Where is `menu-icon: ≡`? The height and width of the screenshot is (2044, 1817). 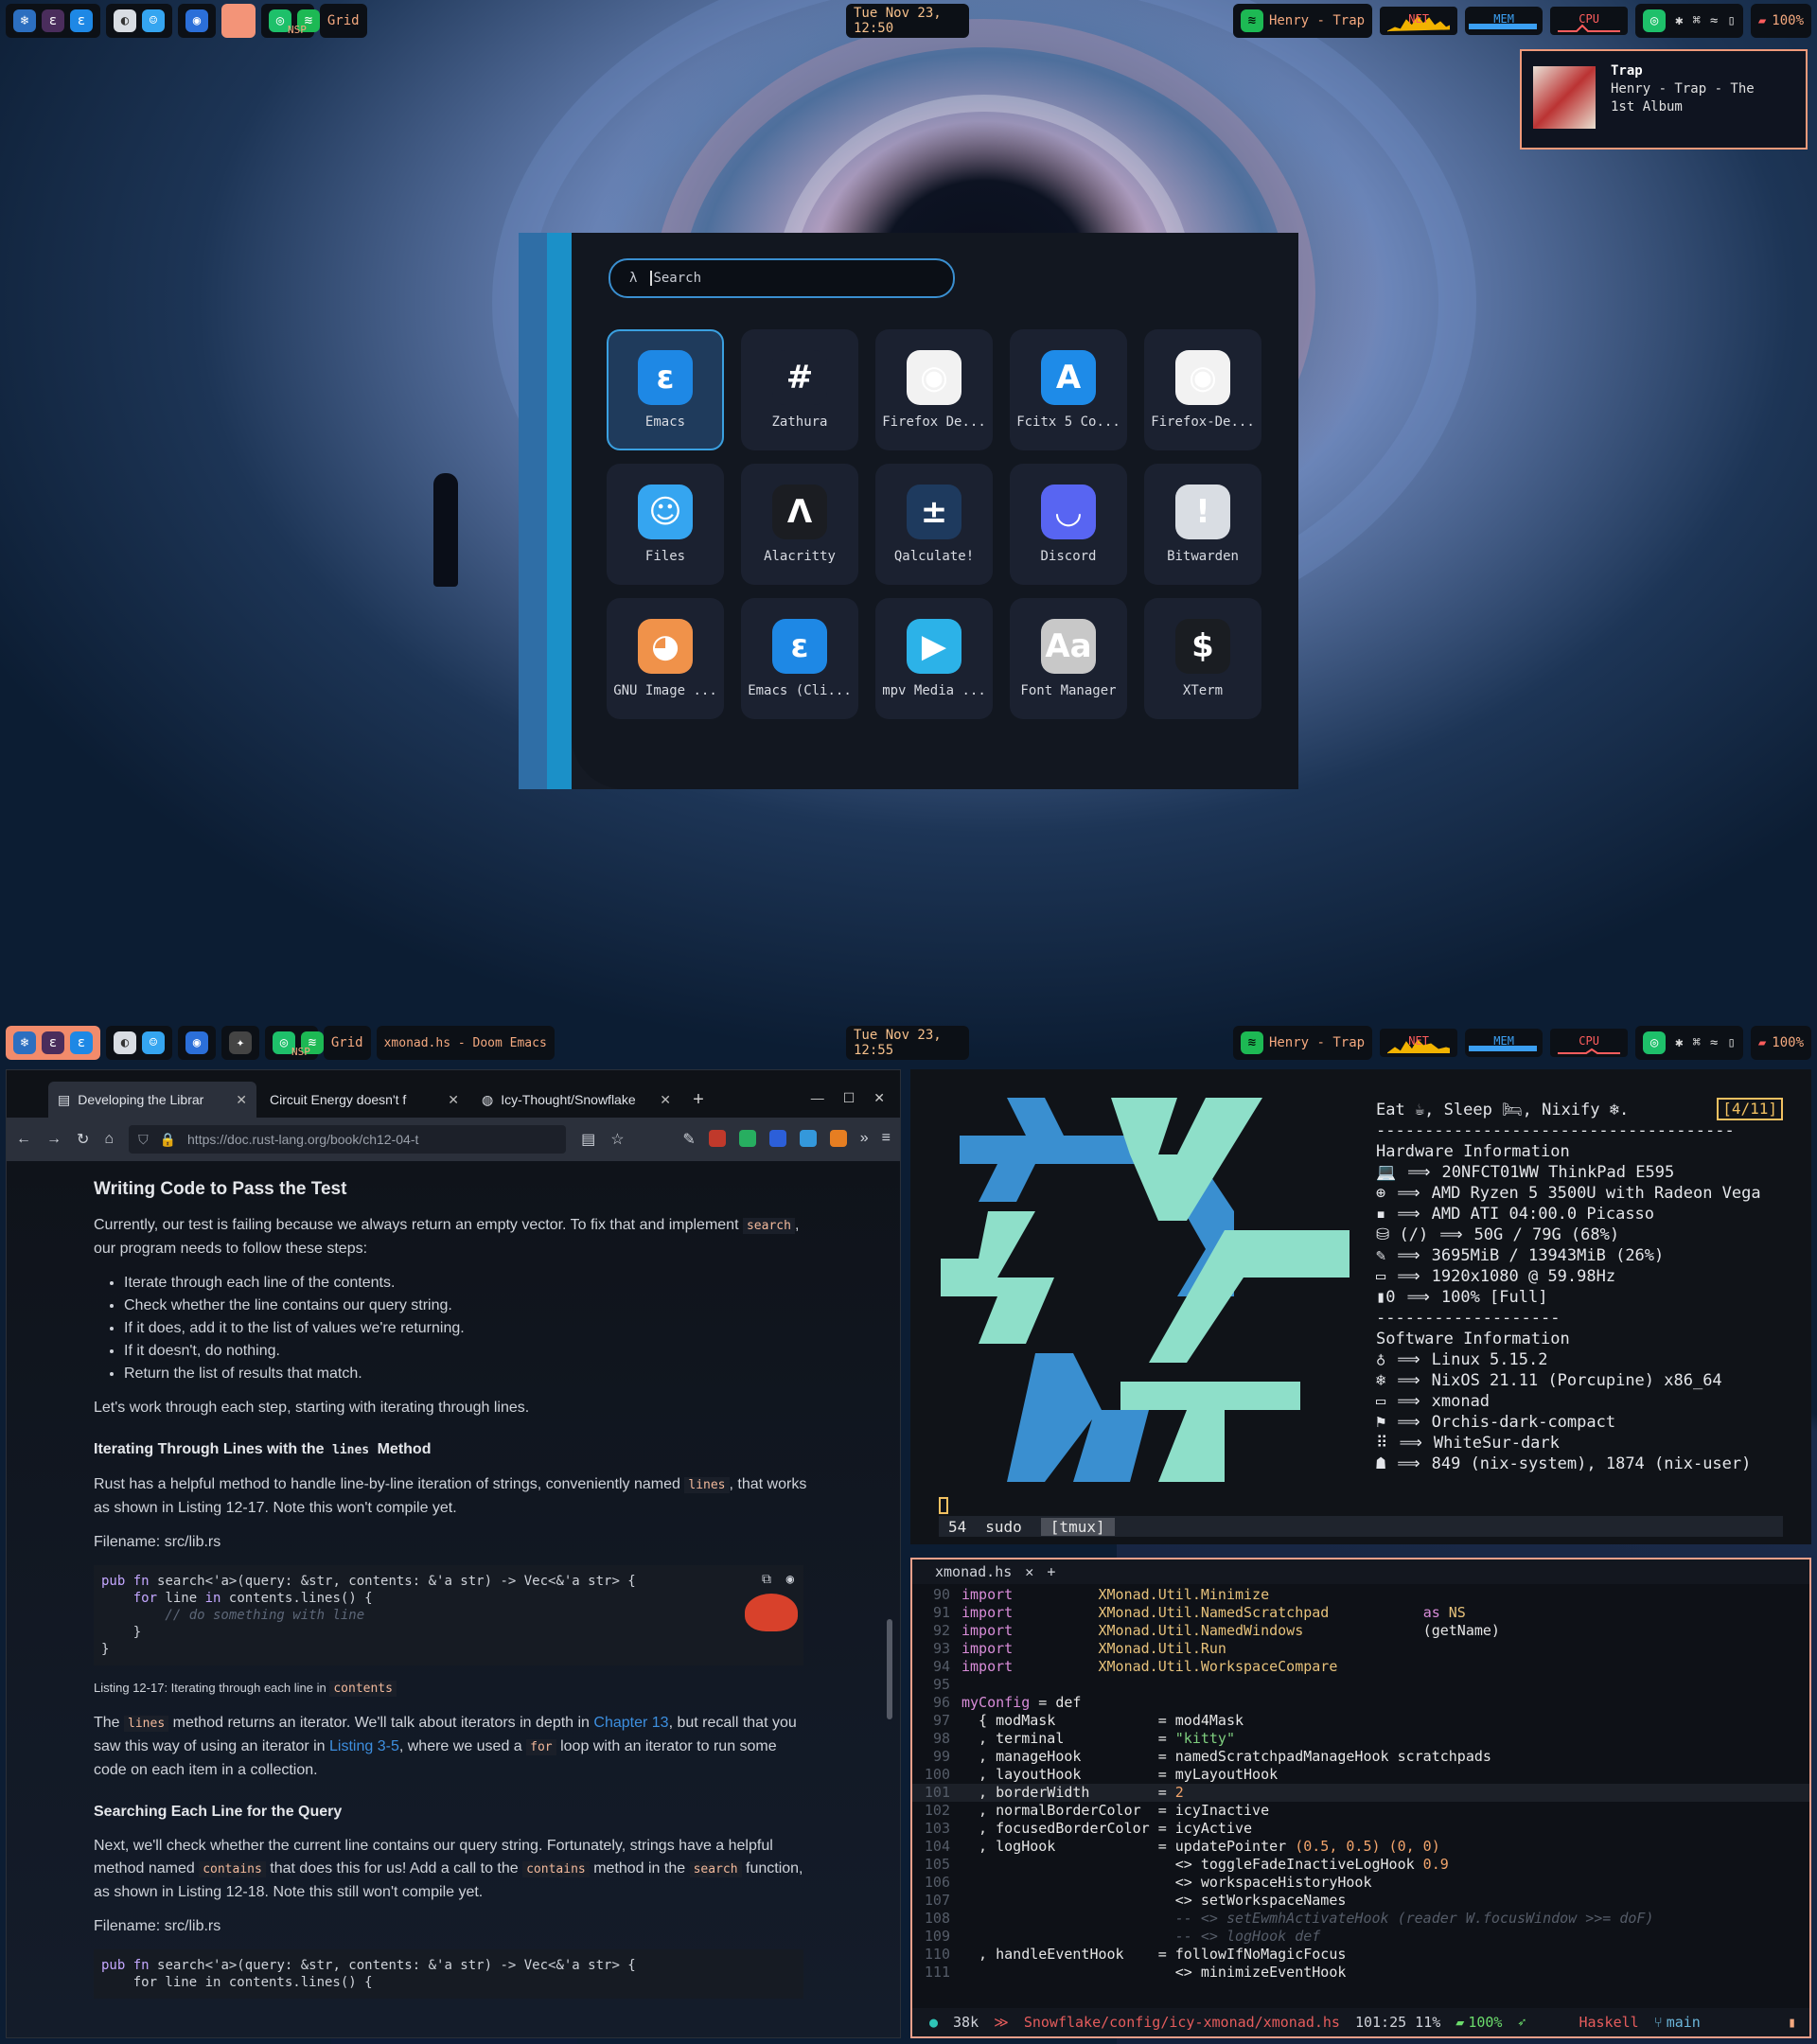
menu-icon: ≡ is located at coordinates (887, 1139).